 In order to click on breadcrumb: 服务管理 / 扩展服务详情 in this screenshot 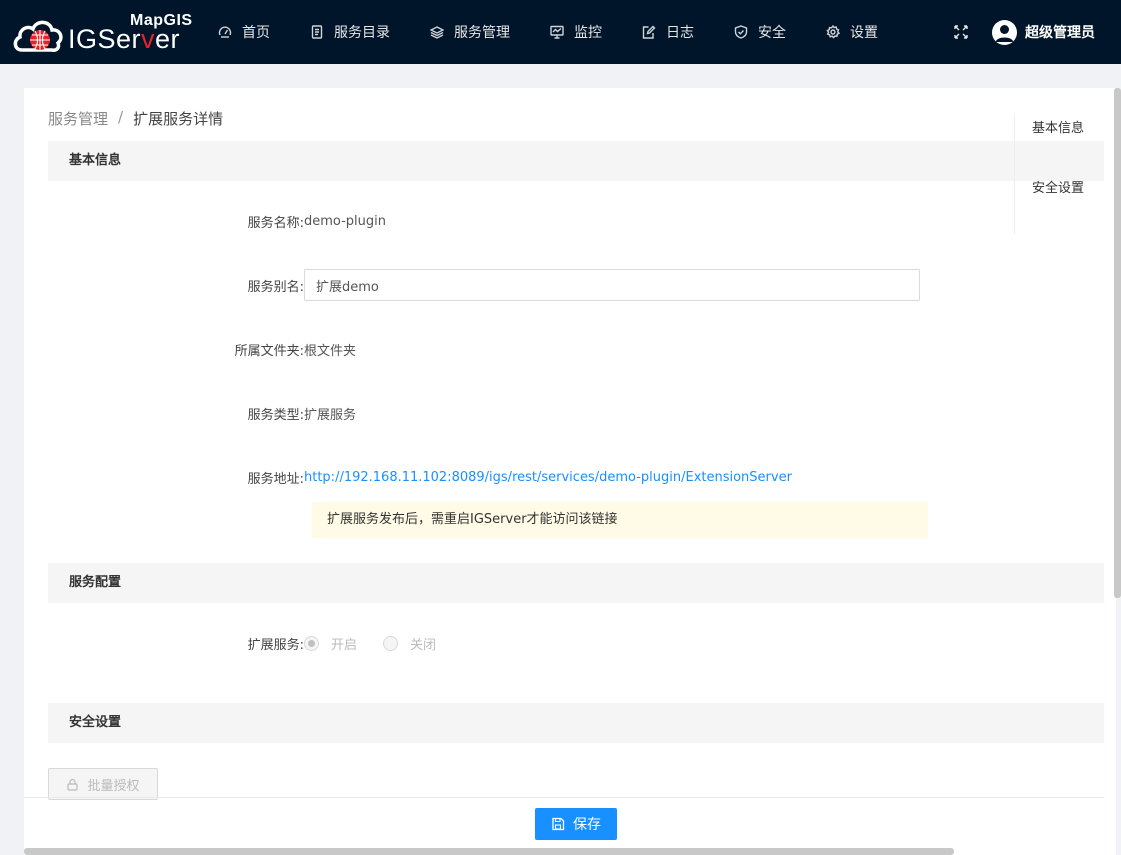, I will do `click(135, 118)`.